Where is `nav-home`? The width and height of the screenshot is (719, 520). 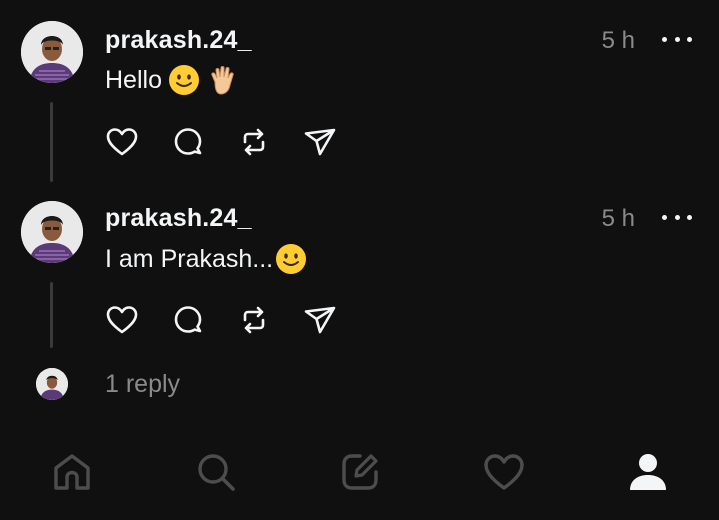 nav-home is located at coordinates (72, 472).